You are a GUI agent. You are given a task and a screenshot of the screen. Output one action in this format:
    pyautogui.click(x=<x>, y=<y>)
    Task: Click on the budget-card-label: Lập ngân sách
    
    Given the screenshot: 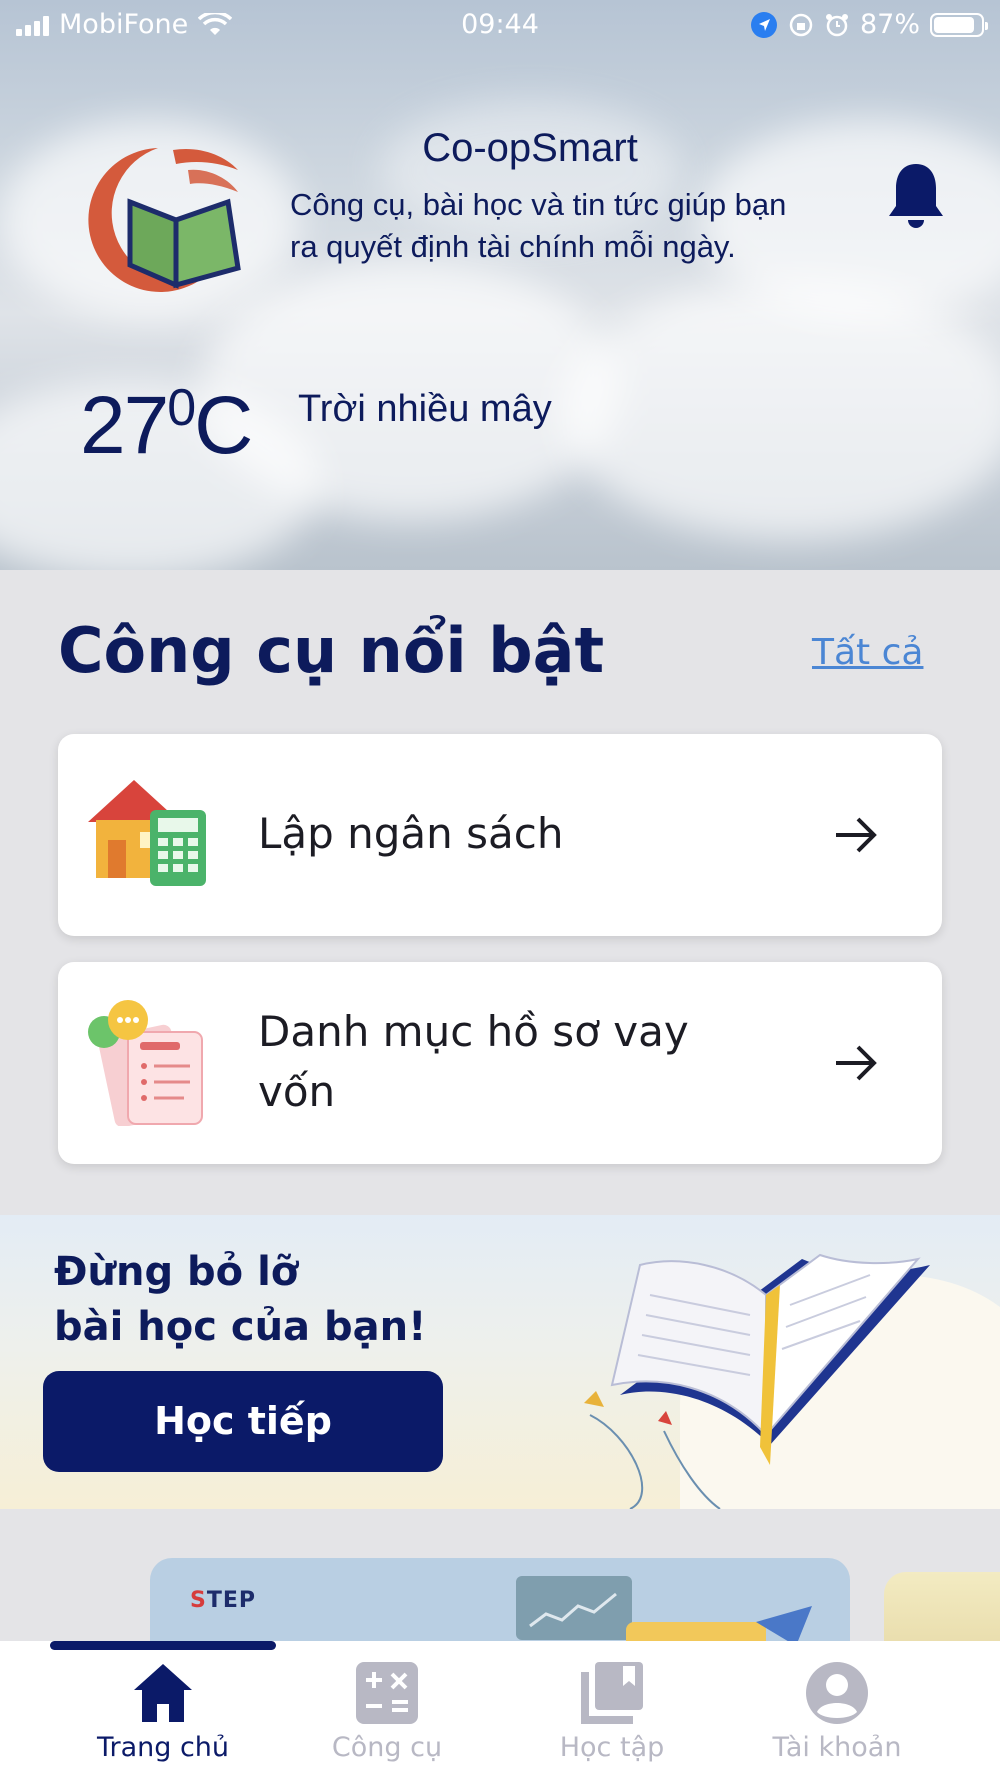 What is the action you would take?
    pyautogui.click(x=411, y=833)
    